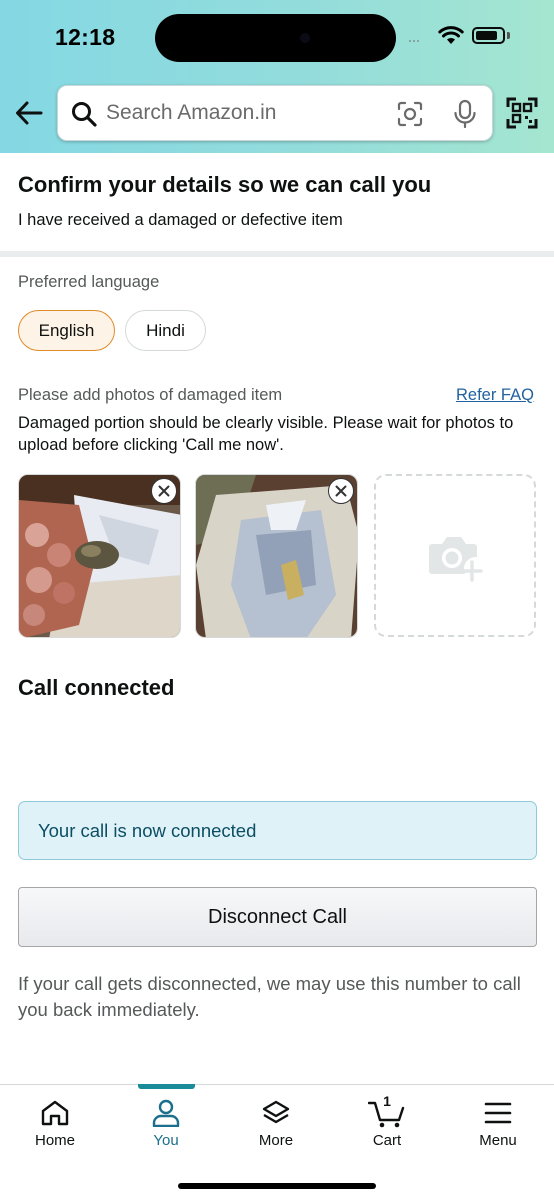 This screenshot has width=554, height=1200. Describe the element at coordinates (488, 35) in the screenshot. I see `battery-icon` at that location.